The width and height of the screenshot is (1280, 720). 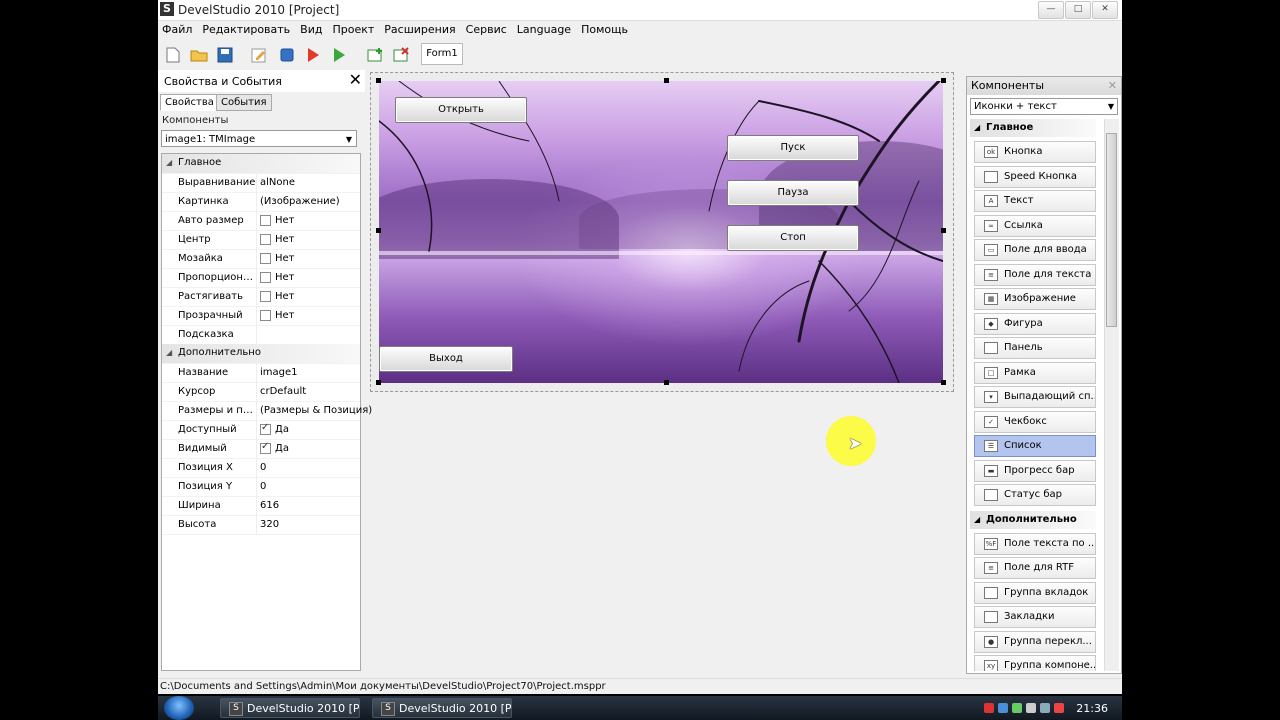 I want to click on property-row: Видимый Да, so click(x=261, y=449).